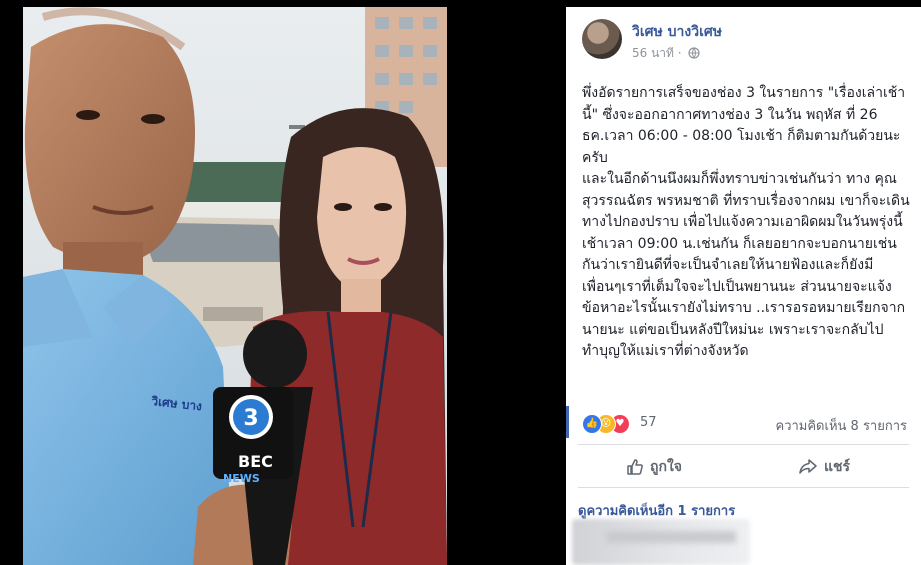 This screenshot has height=565, width=921. Describe the element at coordinates (653, 53) in the screenshot. I see `post-time: 56 นาที` at that location.